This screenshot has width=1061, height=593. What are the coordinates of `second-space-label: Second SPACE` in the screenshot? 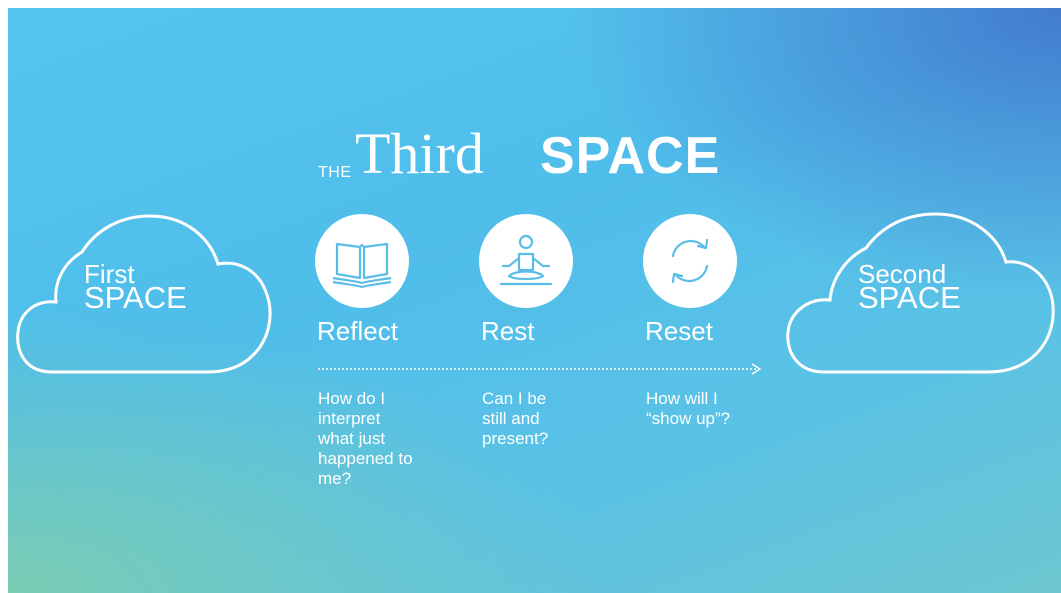 It's located at (909, 288).